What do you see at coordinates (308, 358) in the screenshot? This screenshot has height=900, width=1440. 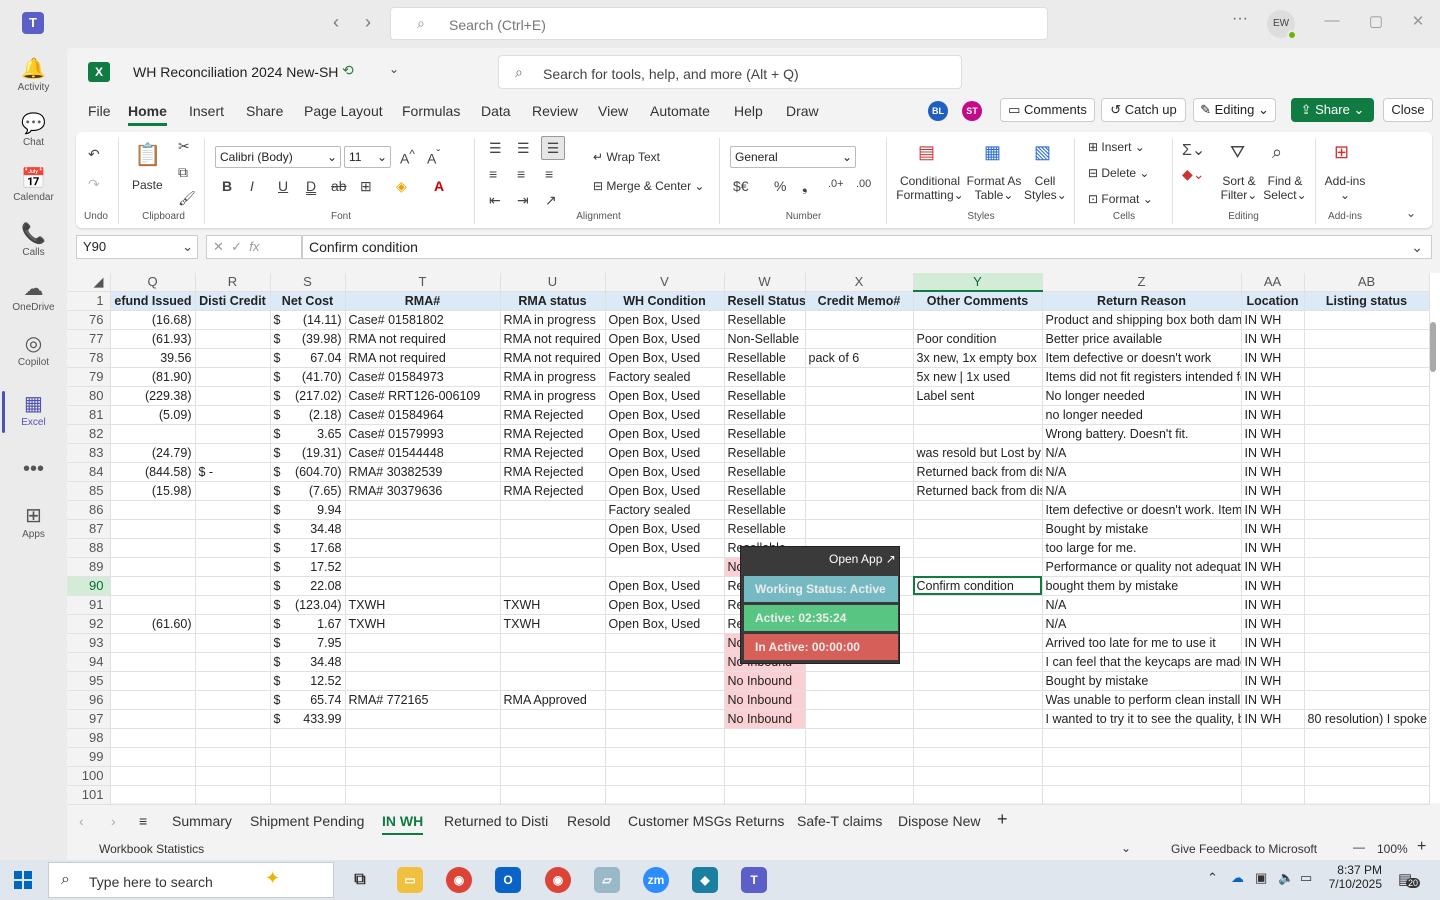 I see `cell-s: $67.04` at bounding box center [308, 358].